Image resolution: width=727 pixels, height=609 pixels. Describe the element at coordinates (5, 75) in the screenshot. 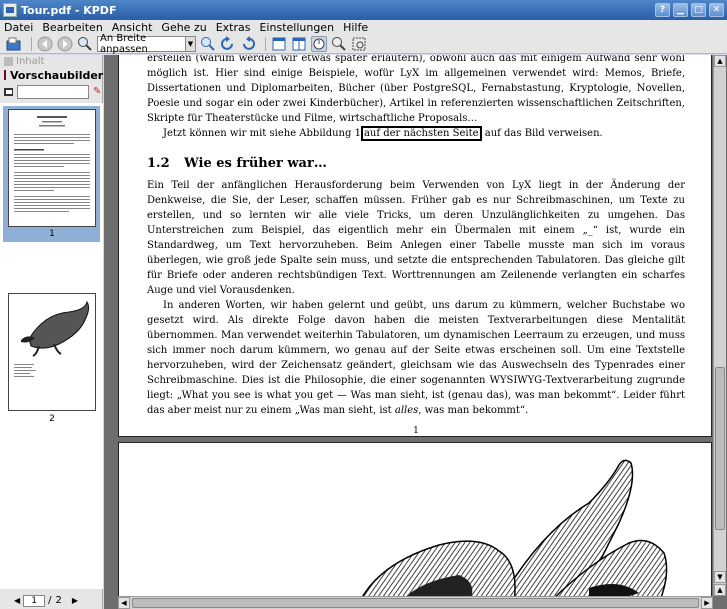

I see `thumbnails-icon` at that location.